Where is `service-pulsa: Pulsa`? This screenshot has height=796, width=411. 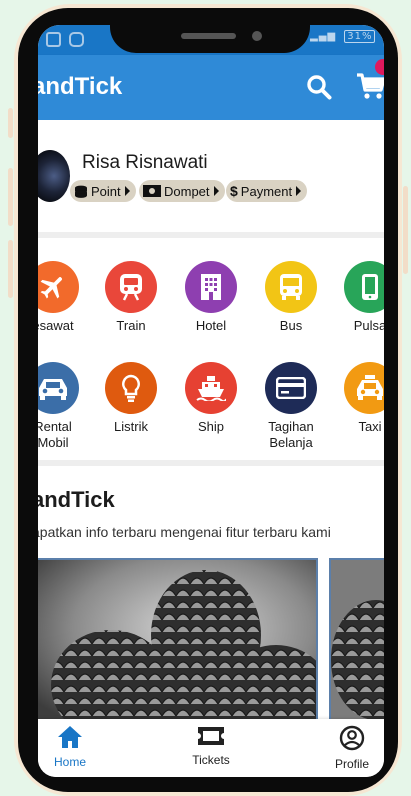
service-pulsa: Pulsa is located at coordinates (357, 297).